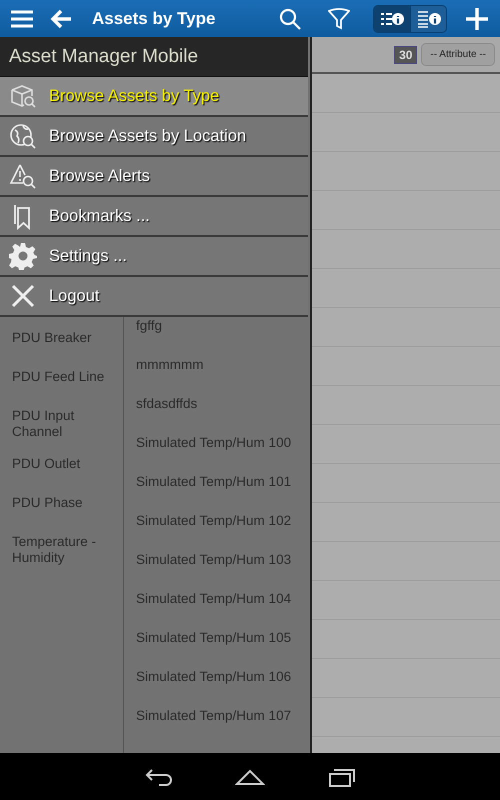 The height and width of the screenshot is (800, 500). I want to click on type-list-item: PDU Input Channel, so click(61, 424).